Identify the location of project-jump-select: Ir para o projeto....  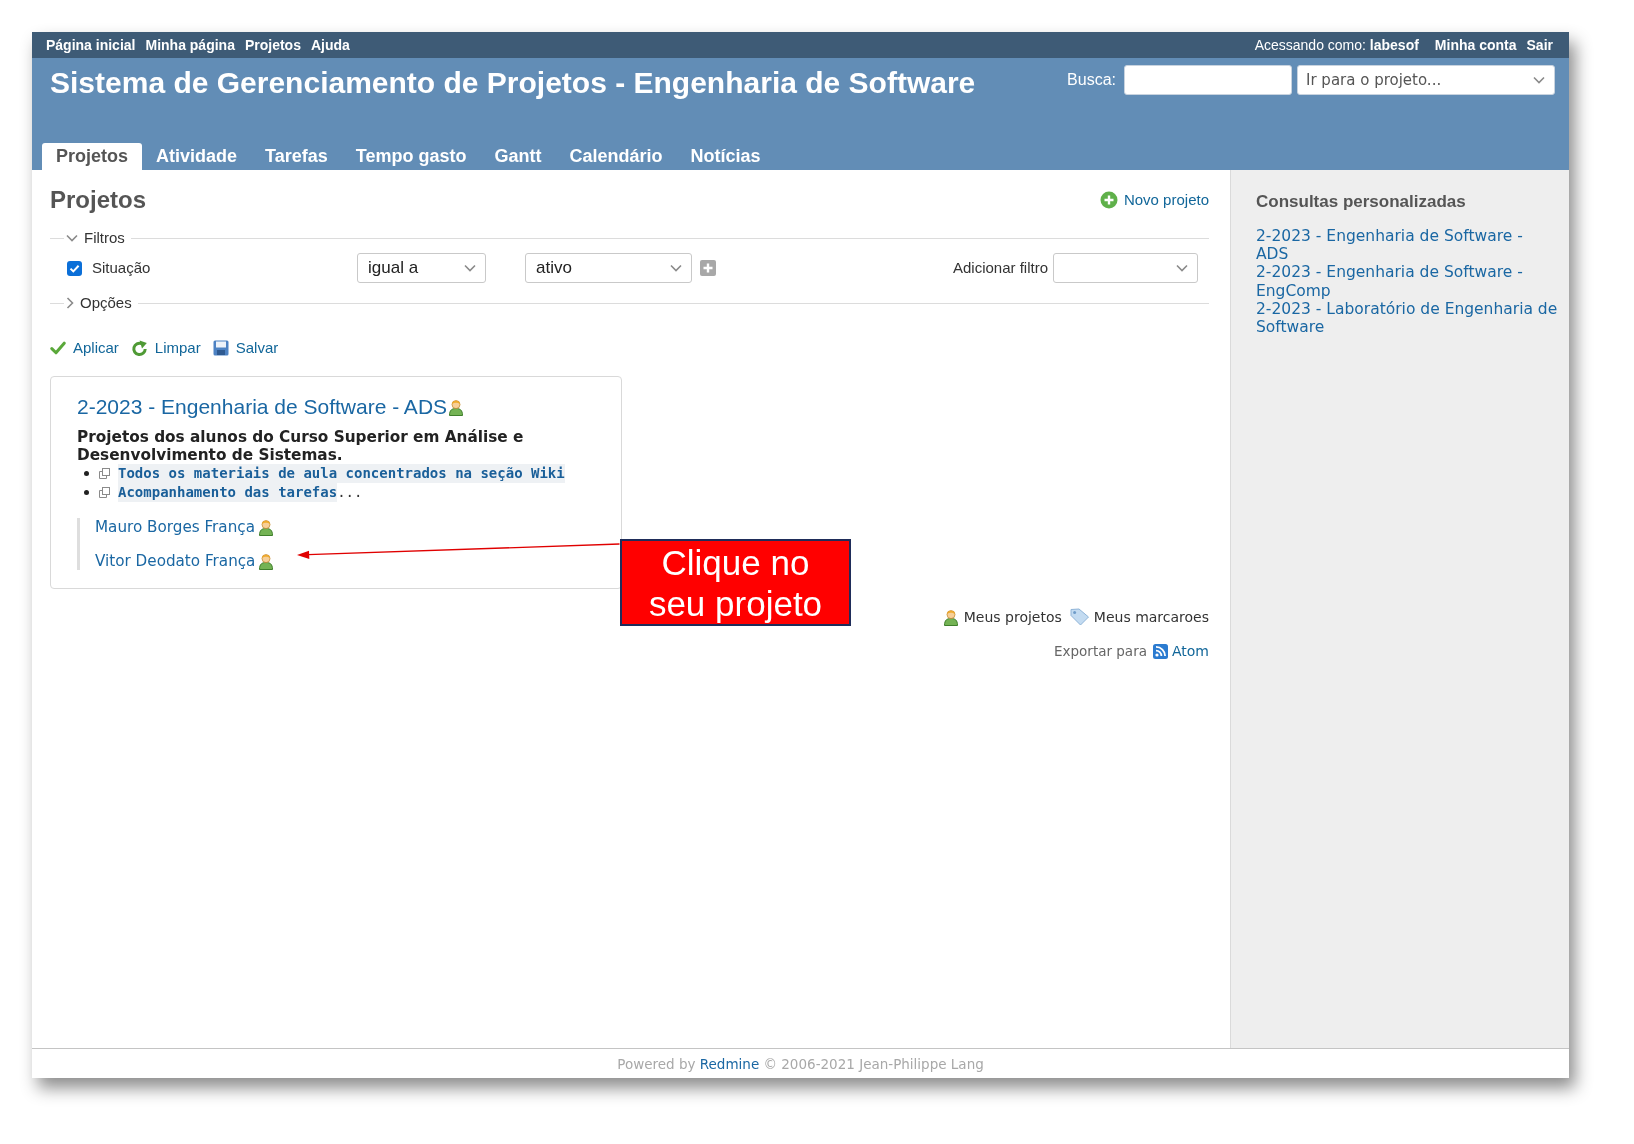
(1426, 80).